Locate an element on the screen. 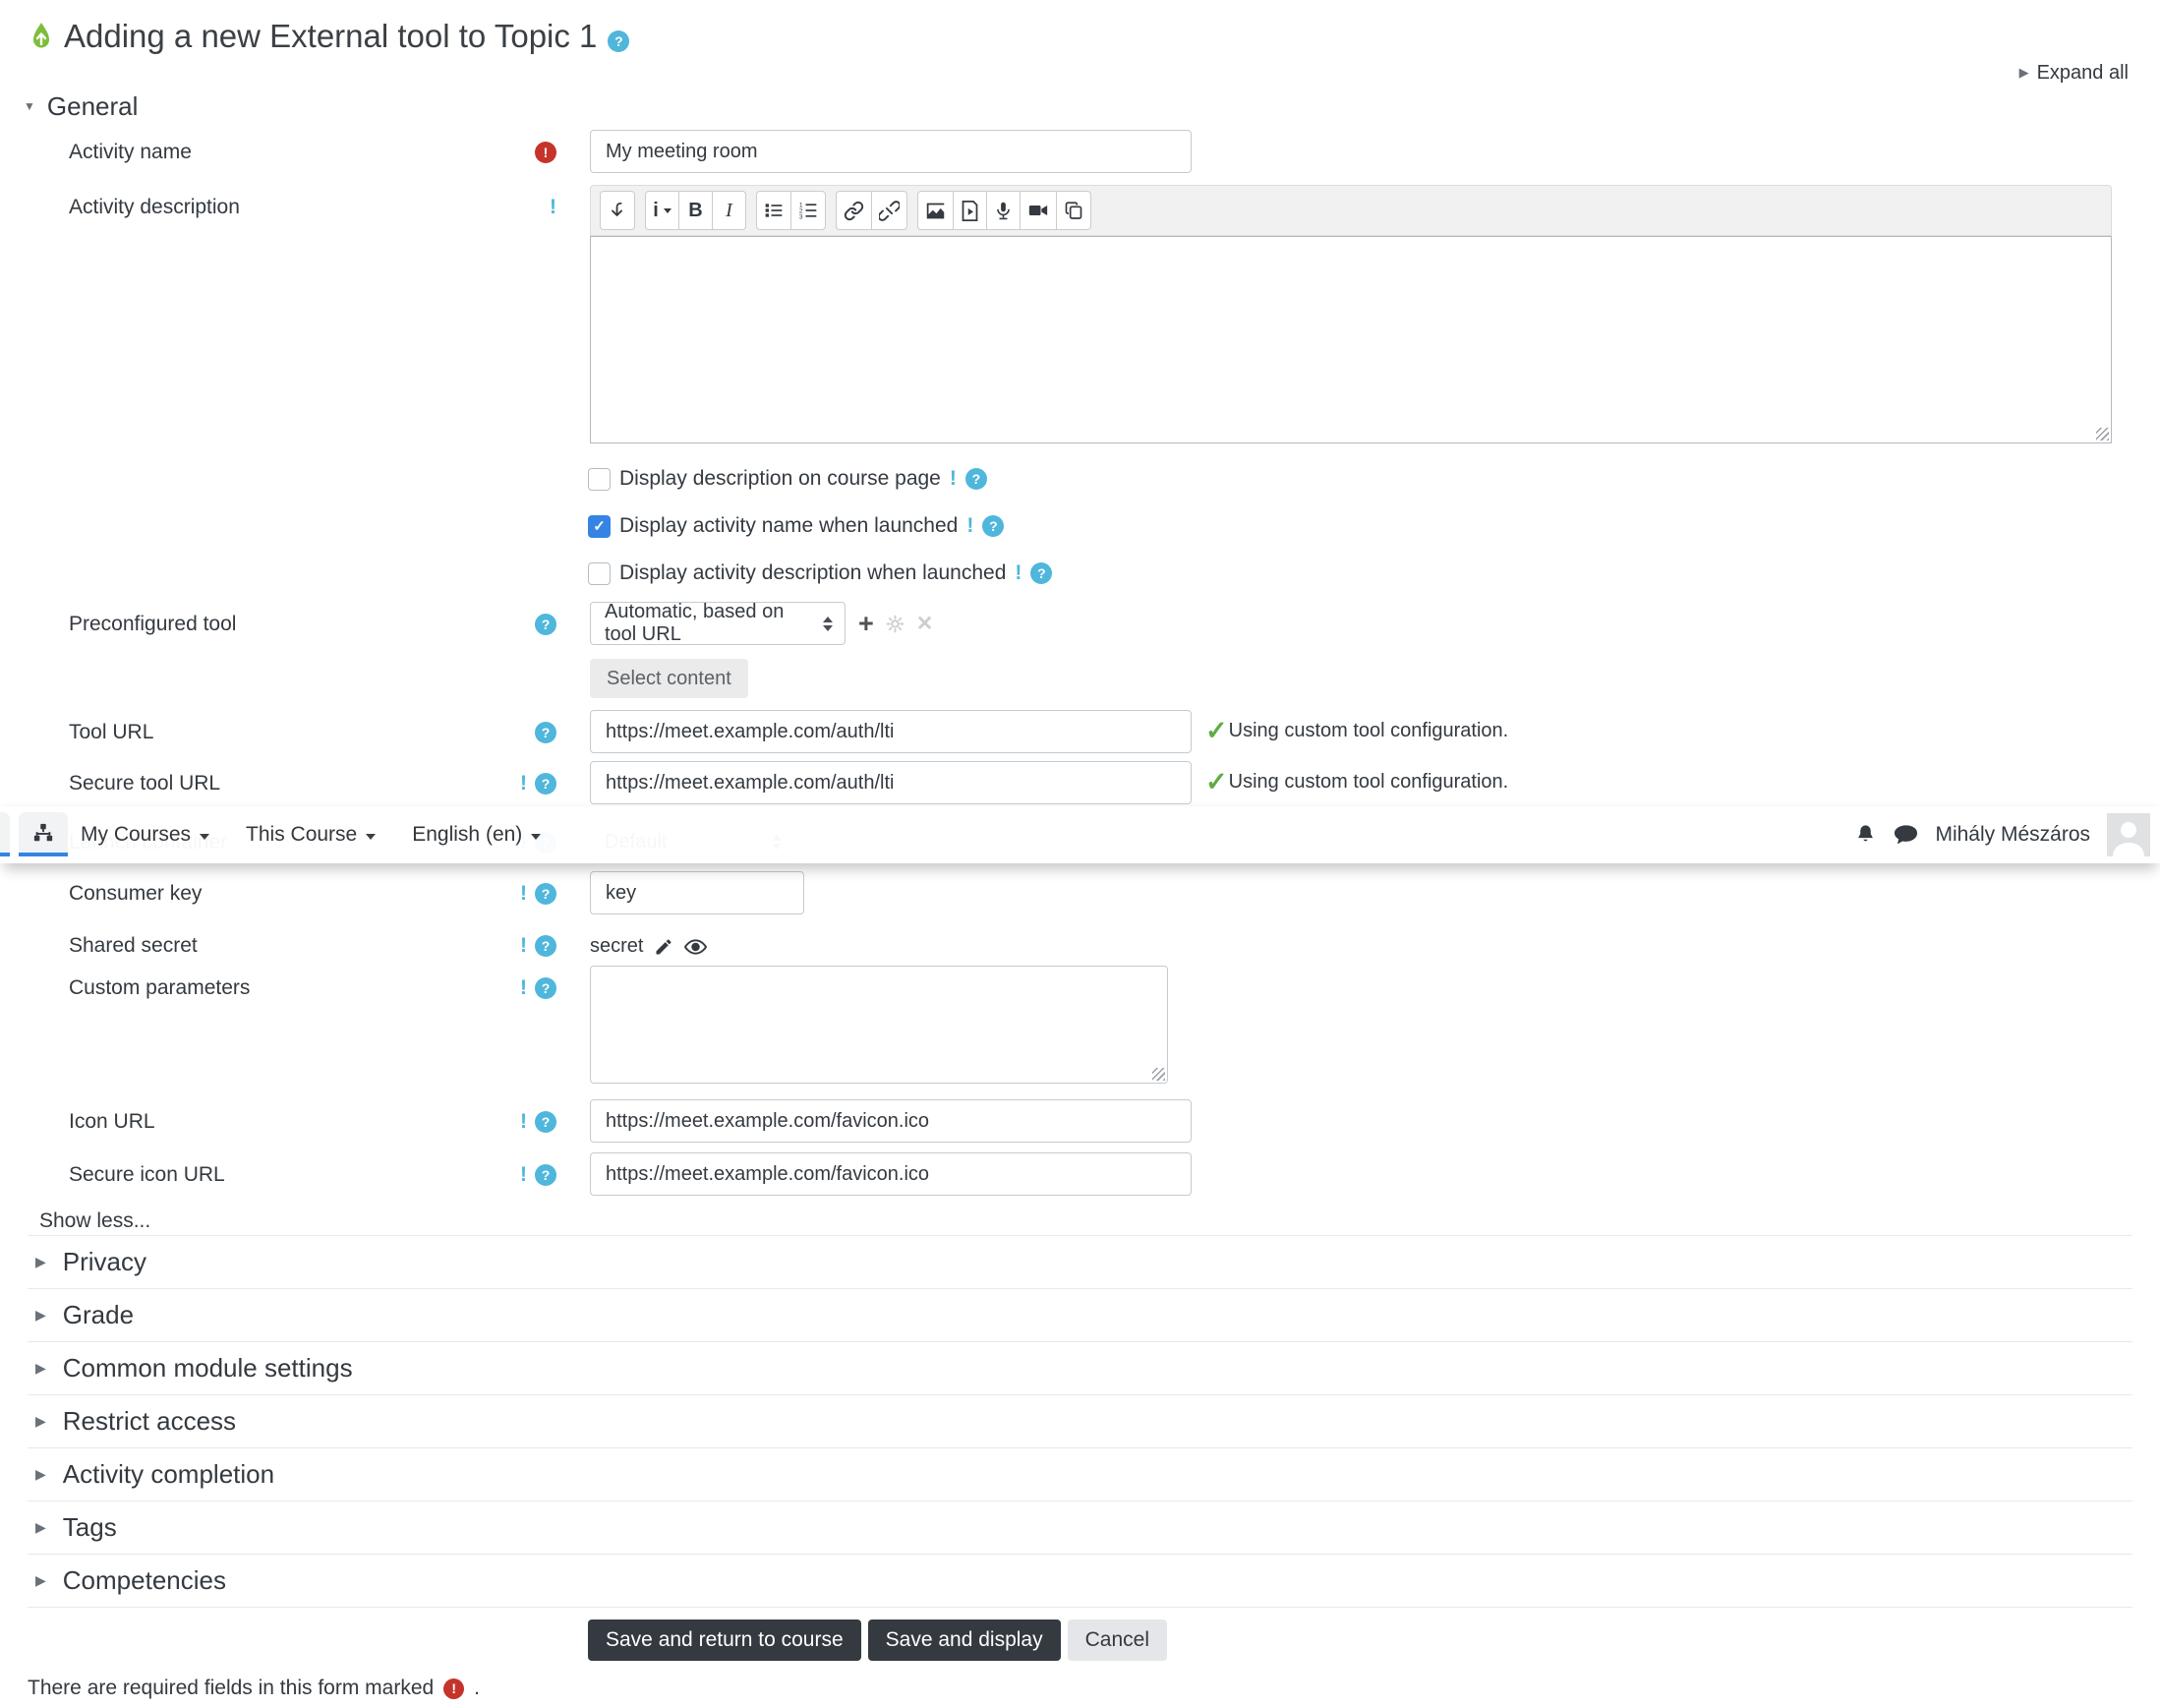  avatar is located at coordinates (2128, 835).